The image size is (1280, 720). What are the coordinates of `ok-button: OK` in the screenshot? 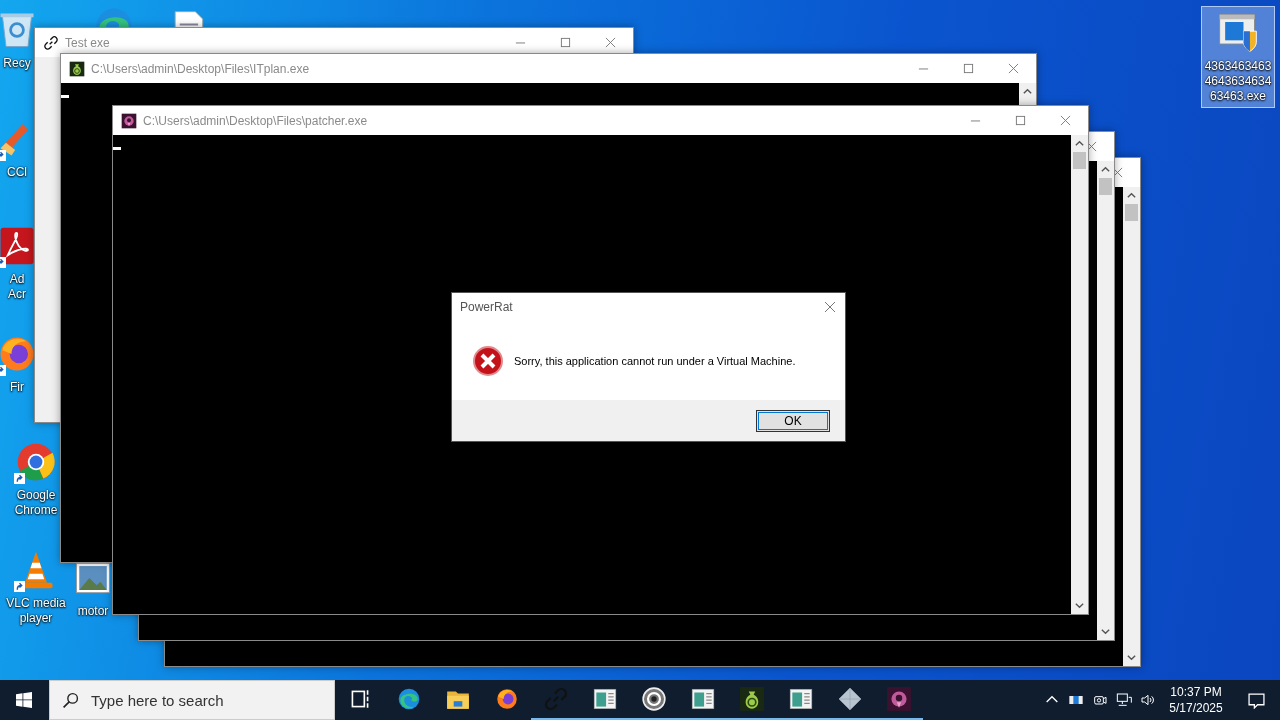 It's located at (793, 420).